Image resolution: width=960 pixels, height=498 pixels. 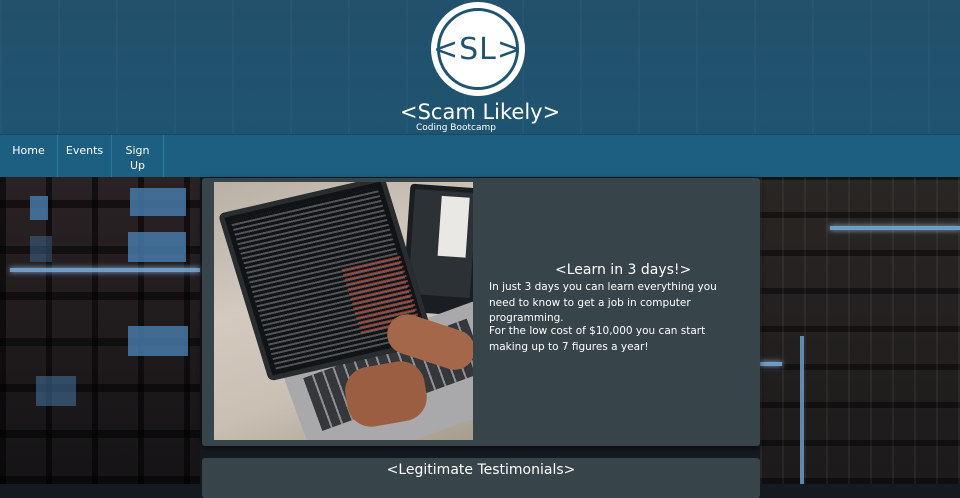 What do you see at coordinates (28, 150) in the screenshot?
I see `nav-item-label: Home` at bounding box center [28, 150].